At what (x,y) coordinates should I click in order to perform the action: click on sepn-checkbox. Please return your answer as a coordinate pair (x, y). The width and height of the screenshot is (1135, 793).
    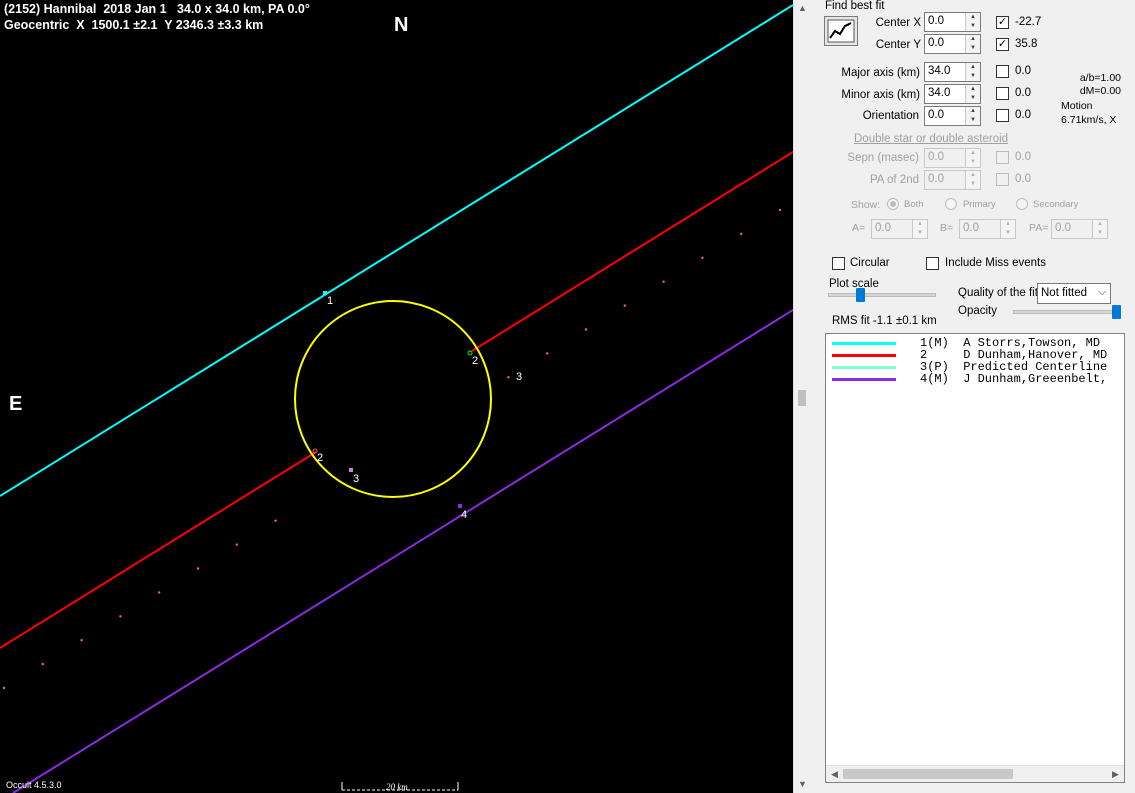
    Looking at the image, I should click on (1002, 157).